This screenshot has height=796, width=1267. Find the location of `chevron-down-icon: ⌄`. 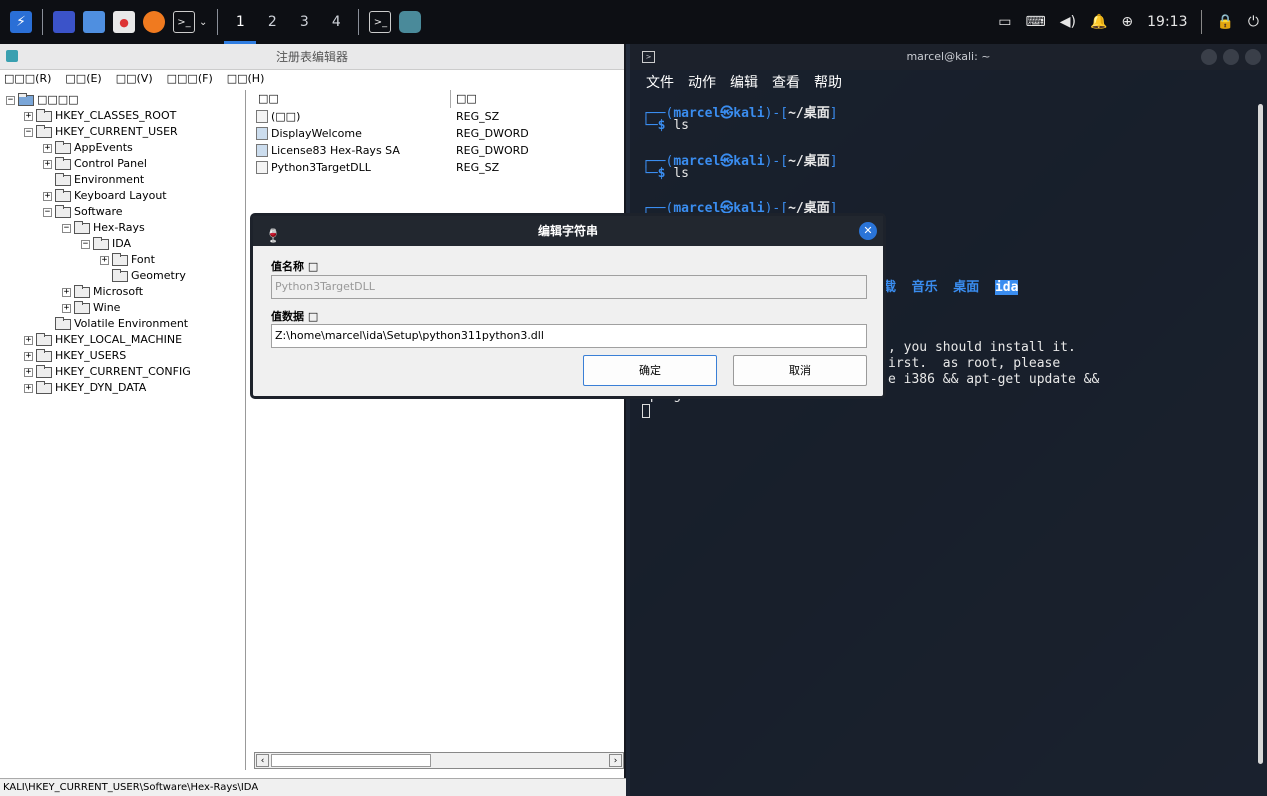

chevron-down-icon: ⌄ is located at coordinates (203, 22).